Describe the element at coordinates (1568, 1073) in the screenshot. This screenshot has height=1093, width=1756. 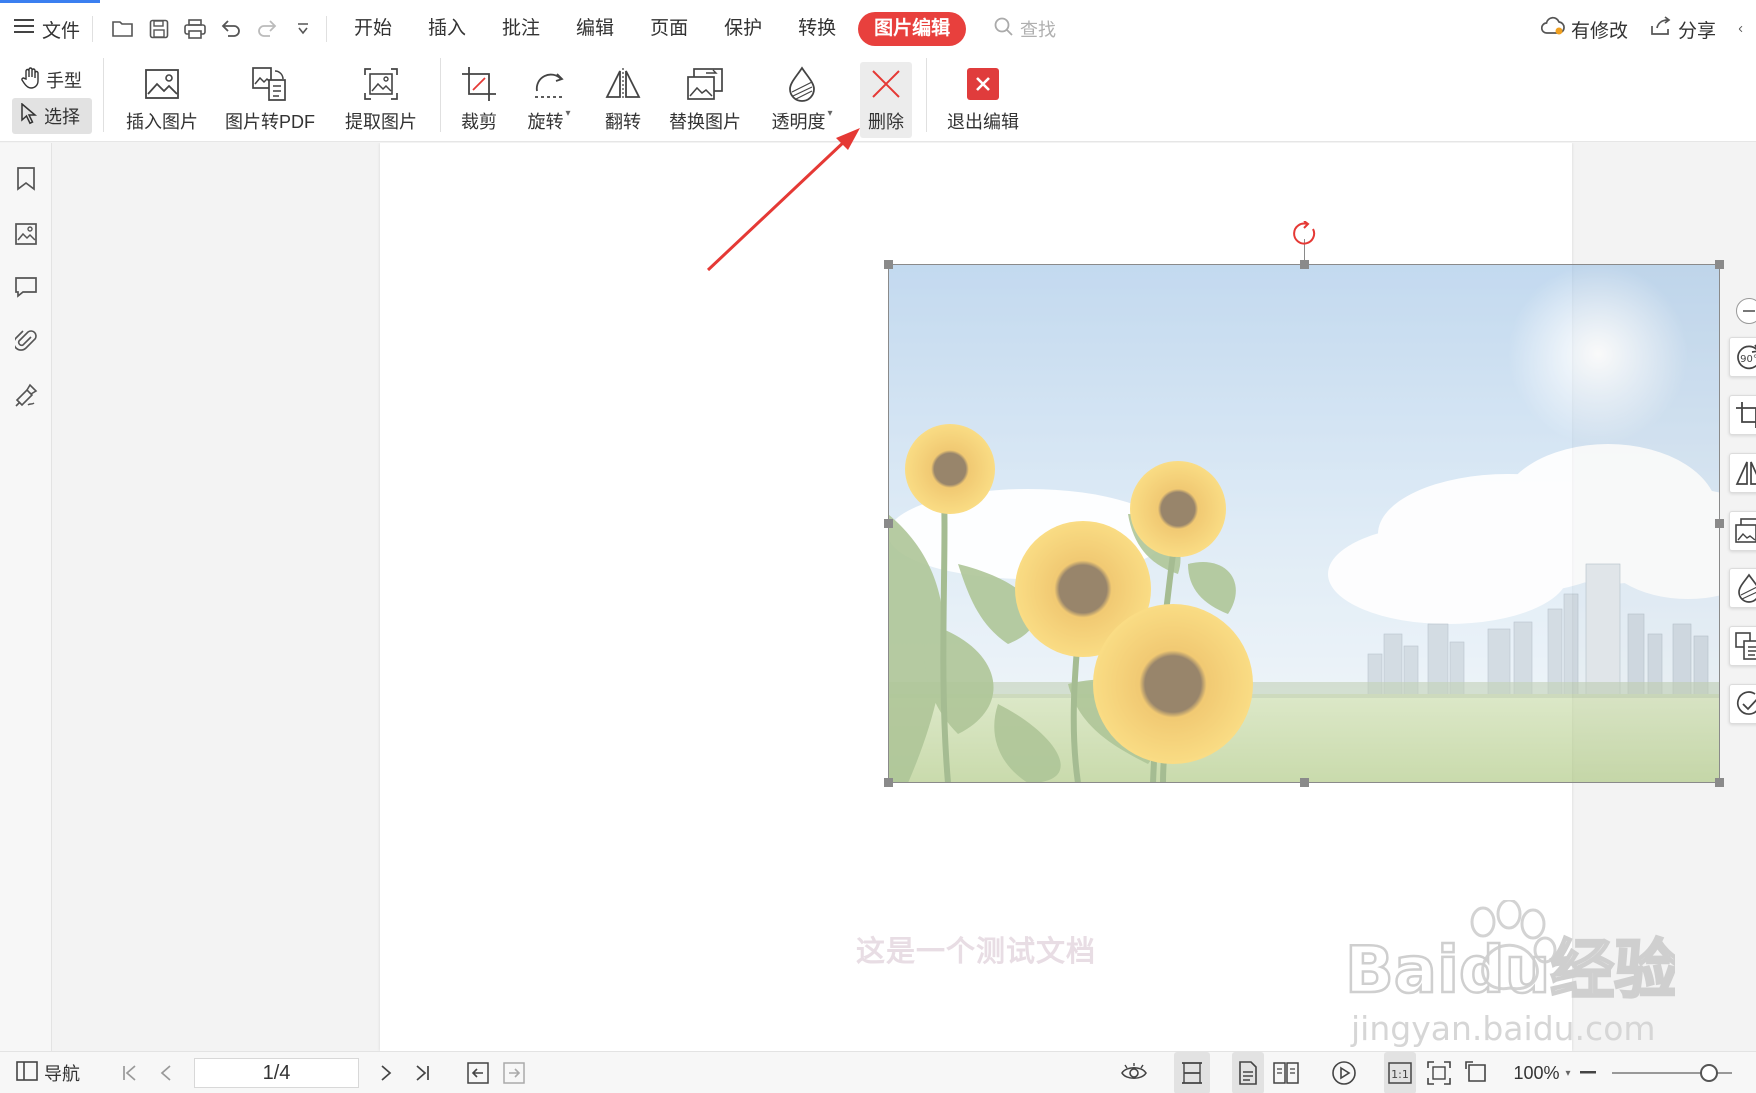
I see `chevron-down-icon: ▾` at that location.